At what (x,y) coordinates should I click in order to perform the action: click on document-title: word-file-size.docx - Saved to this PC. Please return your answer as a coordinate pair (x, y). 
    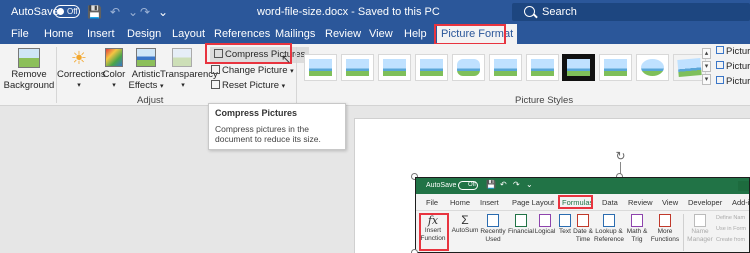
    Looking at the image, I should click on (348, 12).